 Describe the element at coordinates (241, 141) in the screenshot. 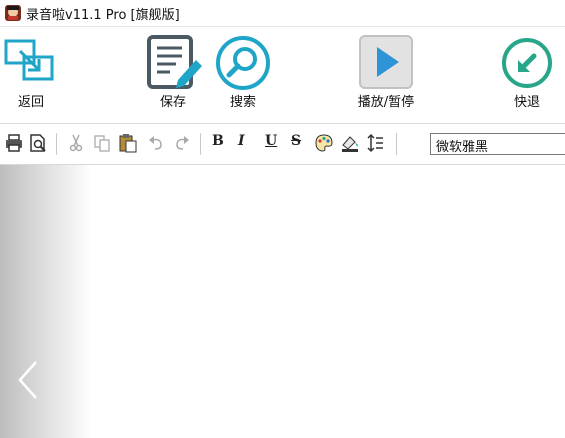

I see `italic-button: I` at that location.